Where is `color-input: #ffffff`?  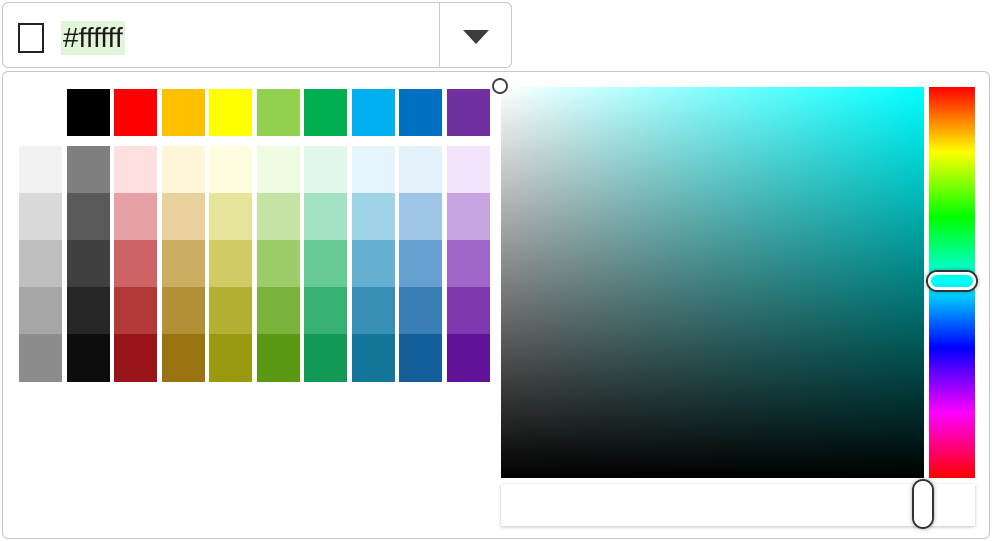
color-input: #ffffff is located at coordinates (257, 35).